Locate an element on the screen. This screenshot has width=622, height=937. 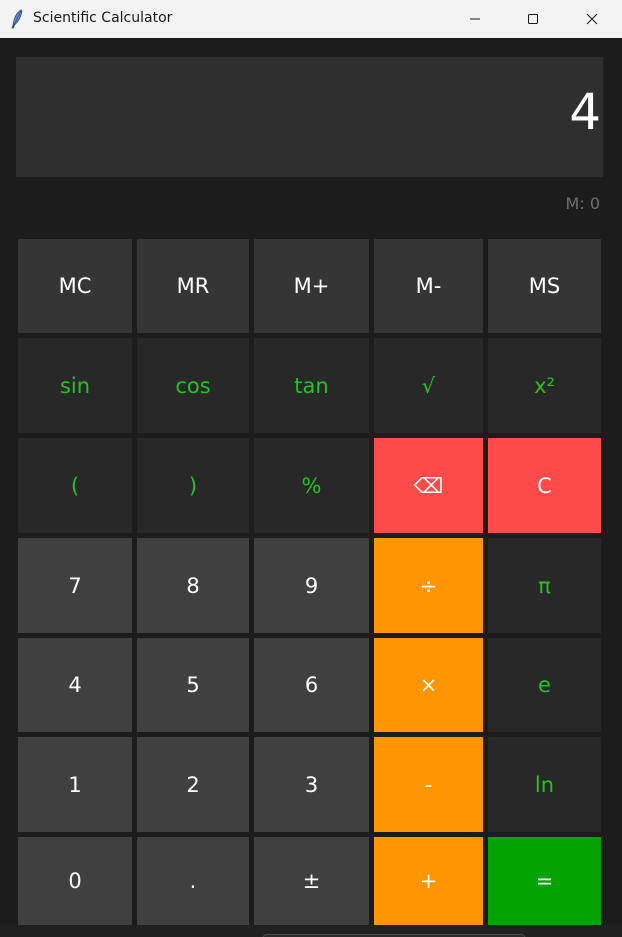
close-button is located at coordinates (592, 19).